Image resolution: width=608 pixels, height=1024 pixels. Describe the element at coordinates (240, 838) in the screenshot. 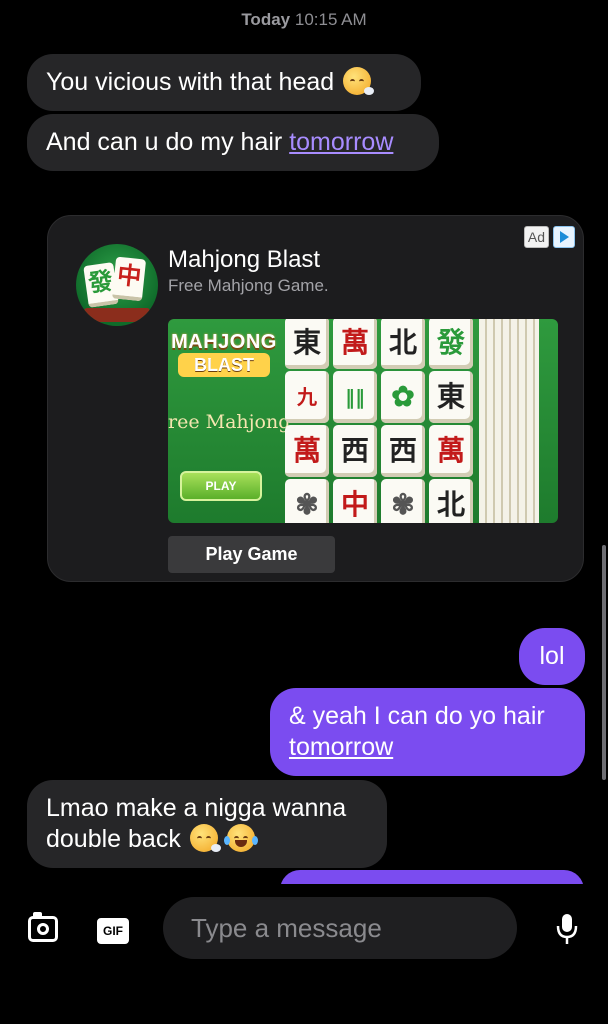

I see `tears-of-joy-emoji-icon` at that location.